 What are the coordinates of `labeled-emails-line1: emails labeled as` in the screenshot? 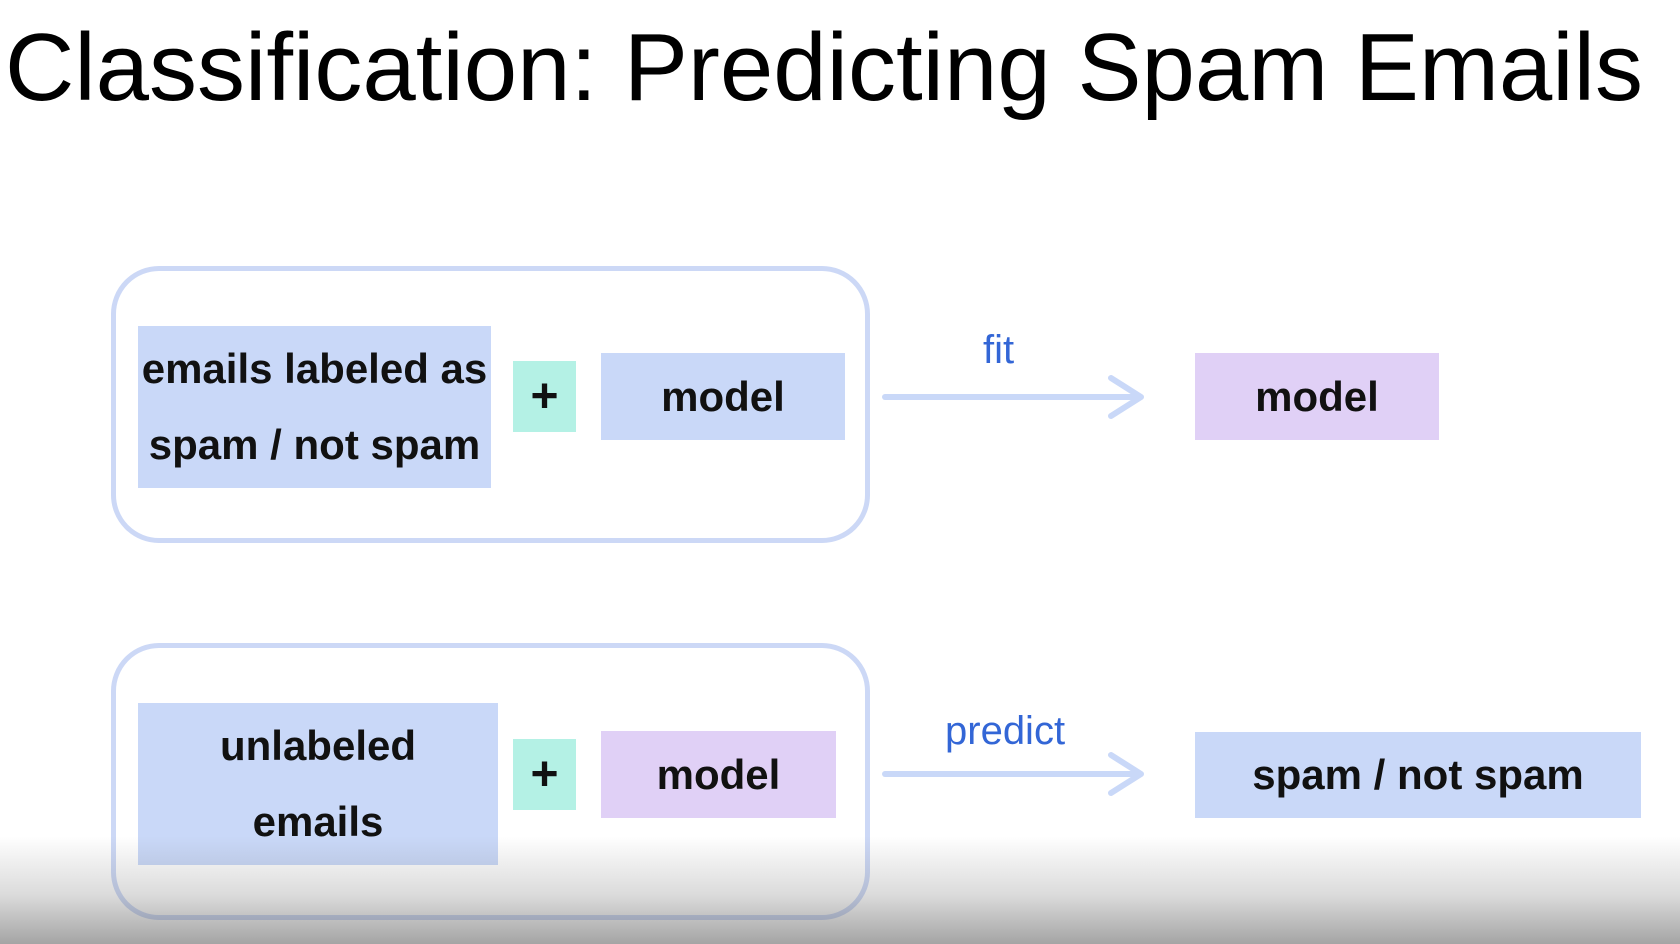 It's located at (314, 368).